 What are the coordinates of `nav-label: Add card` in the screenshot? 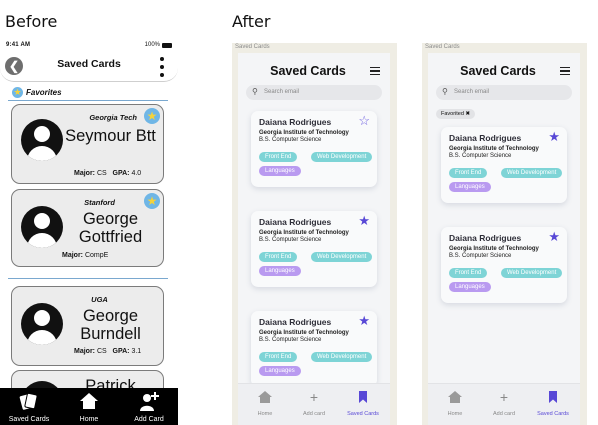 It's located at (503, 414).